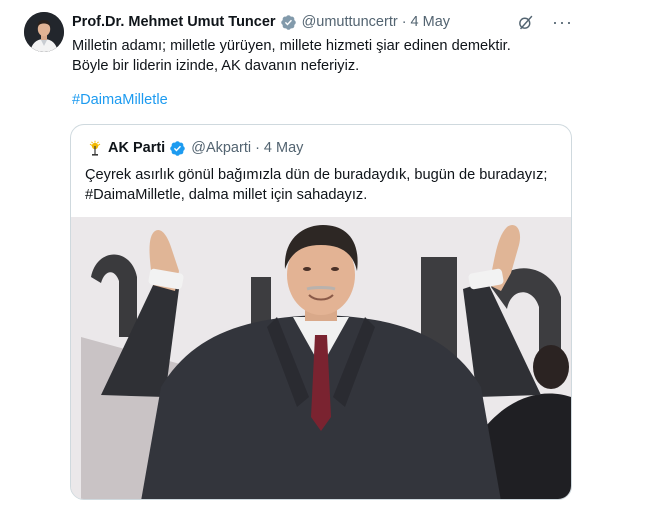  I want to click on quoted-tweet-date: 4 May, so click(284, 148).